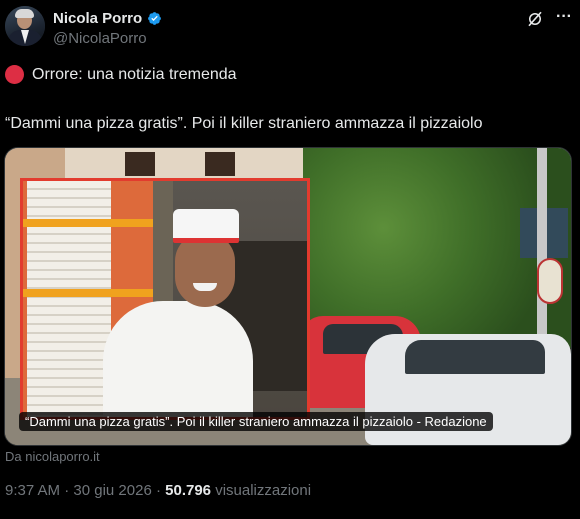 The height and width of the screenshot is (519, 580). I want to click on red-circle-emoji-icon, so click(14, 74).